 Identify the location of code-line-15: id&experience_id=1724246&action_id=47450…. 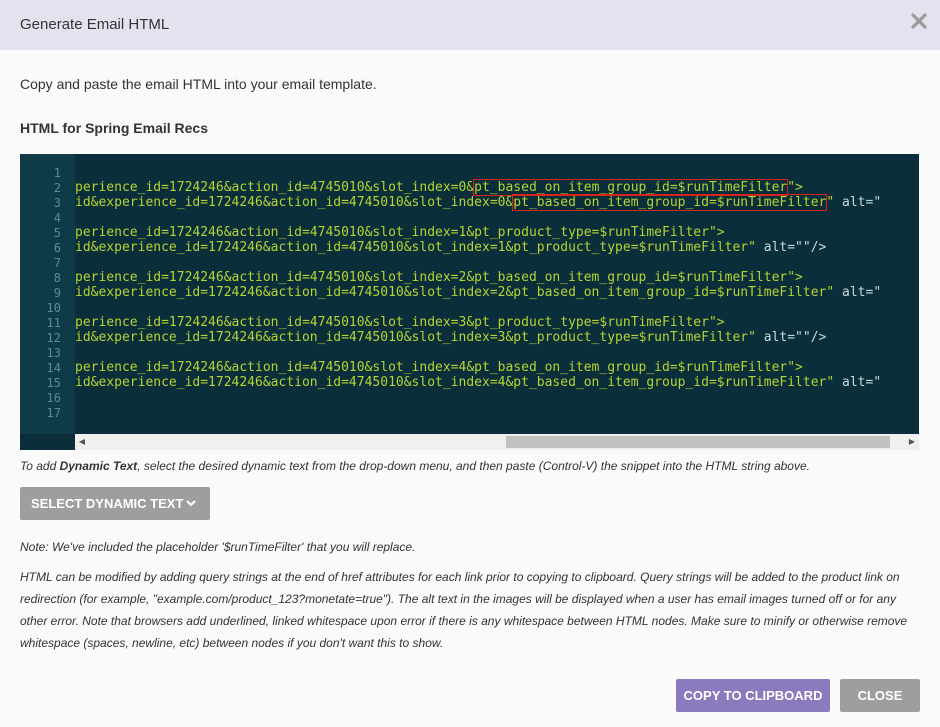
(478, 382).